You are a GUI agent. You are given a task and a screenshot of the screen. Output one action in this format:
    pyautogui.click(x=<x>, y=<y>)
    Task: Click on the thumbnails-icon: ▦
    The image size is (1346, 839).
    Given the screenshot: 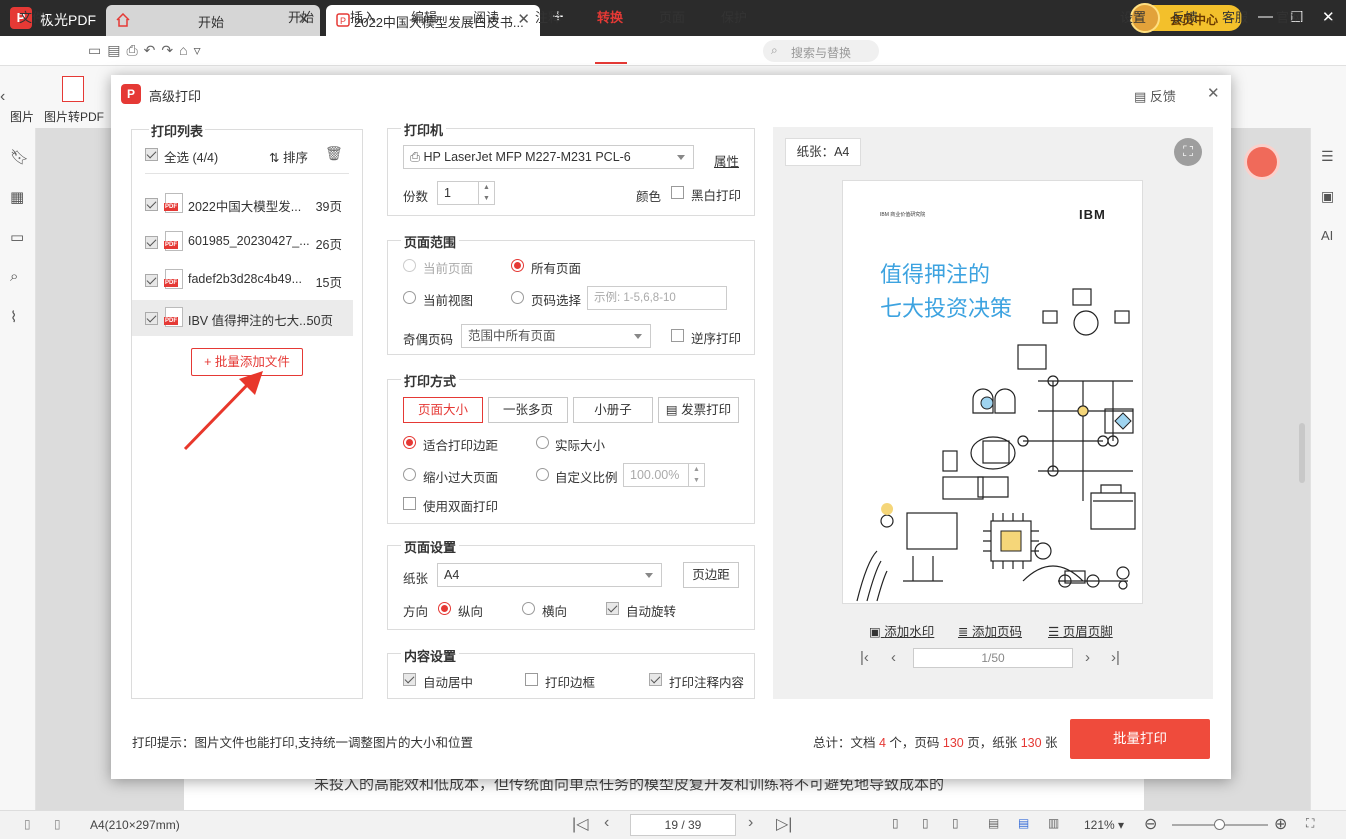 What is the action you would take?
    pyautogui.click(x=17, y=197)
    